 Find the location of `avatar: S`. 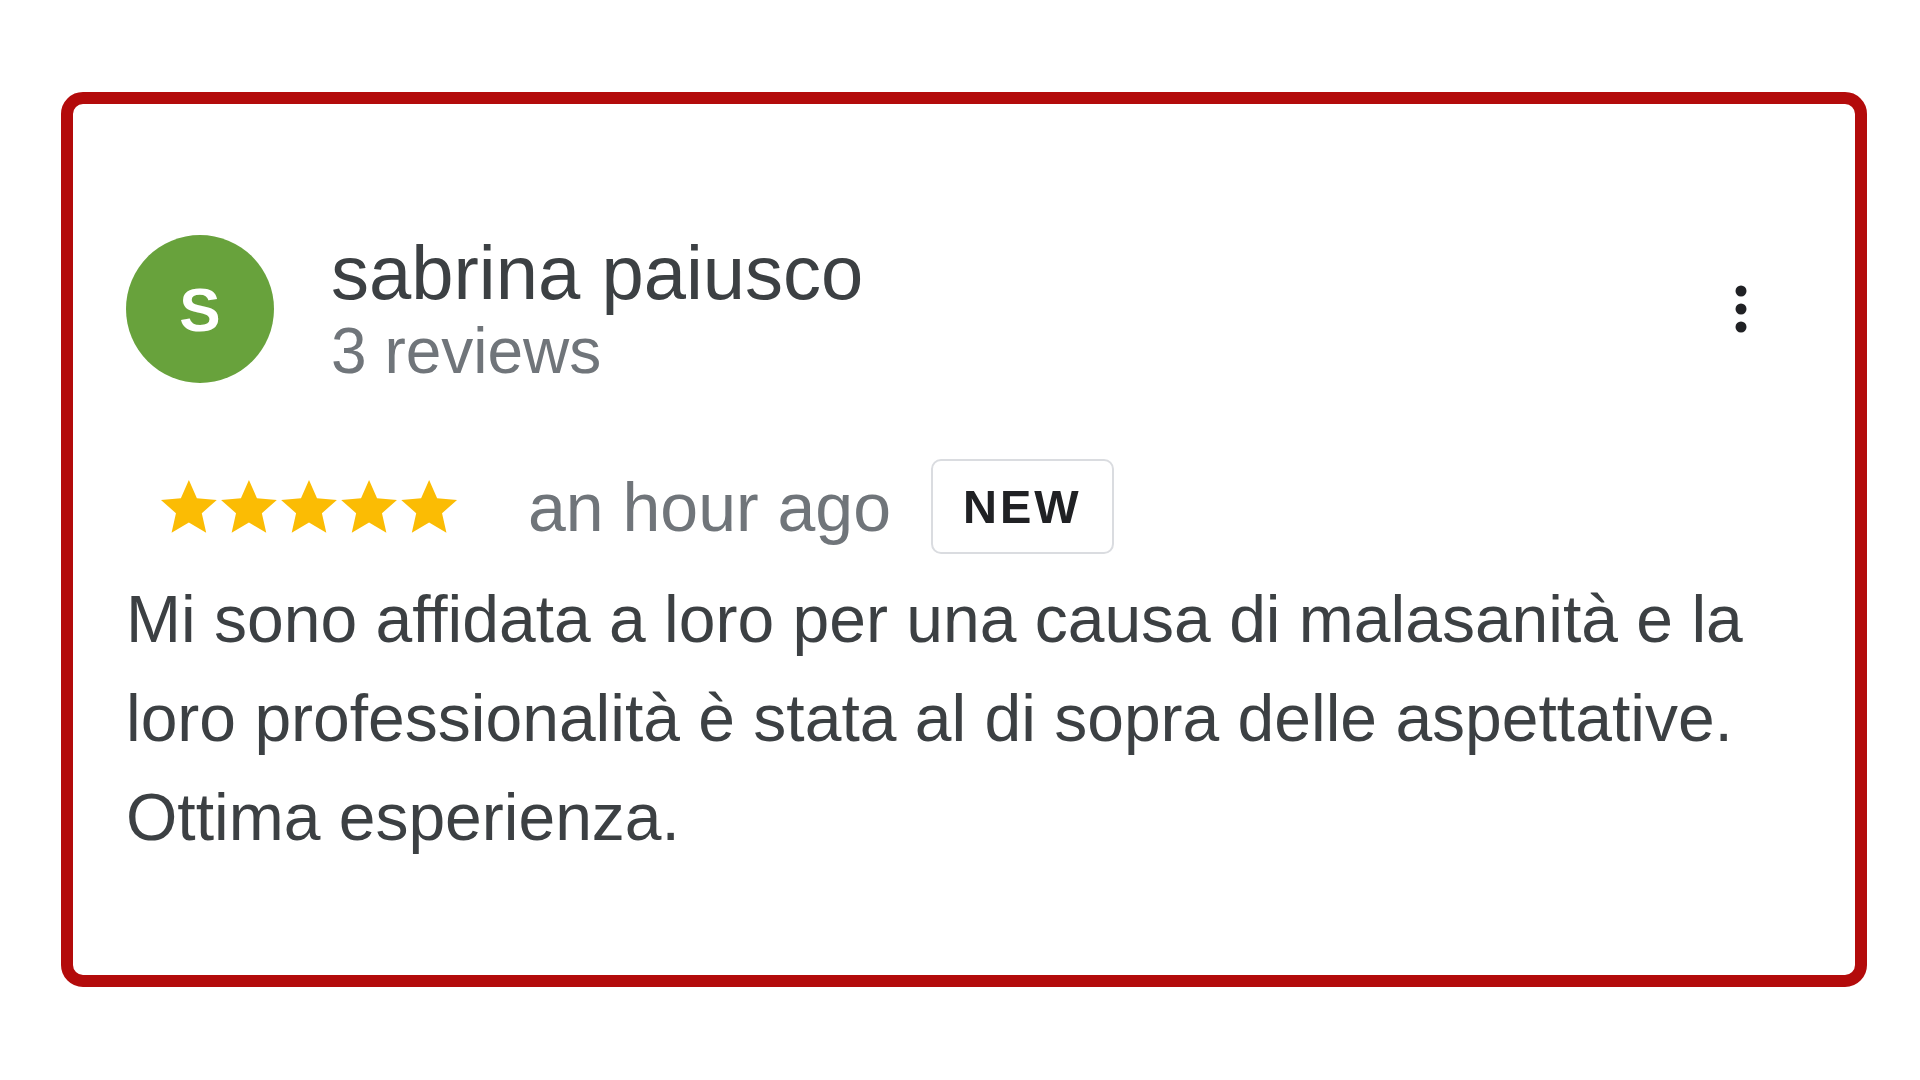

avatar: S is located at coordinates (200, 309).